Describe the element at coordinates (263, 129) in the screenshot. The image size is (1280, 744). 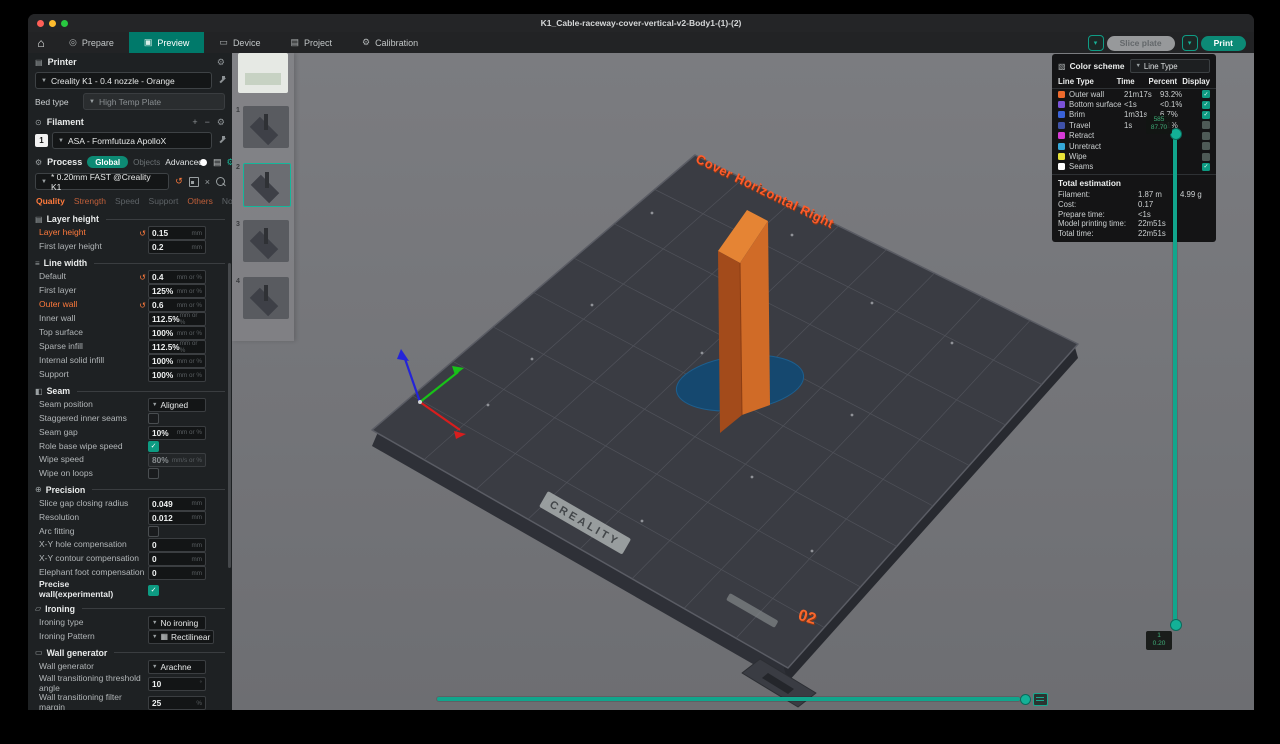
I see `plate-thumbnail-1: 1` at that location.